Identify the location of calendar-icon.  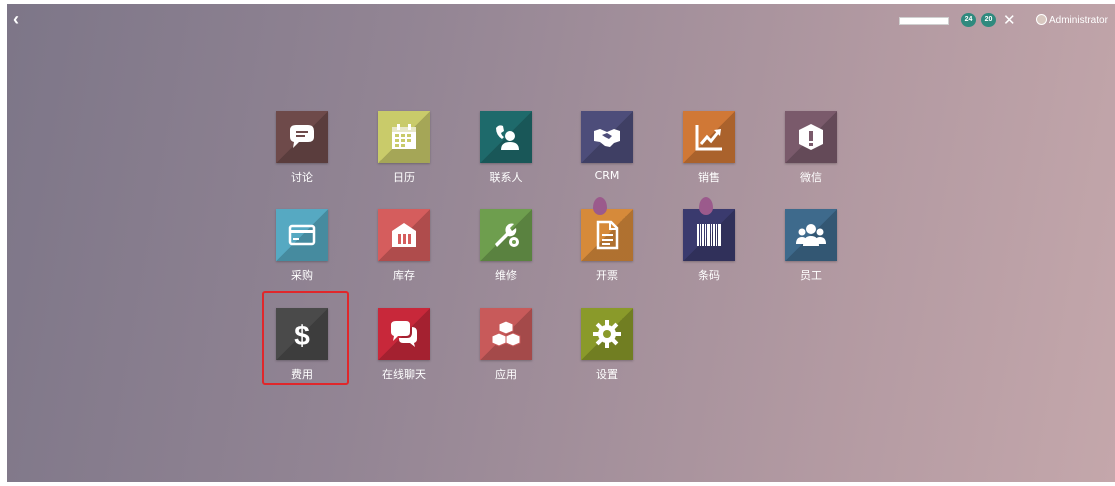
(404, 136).